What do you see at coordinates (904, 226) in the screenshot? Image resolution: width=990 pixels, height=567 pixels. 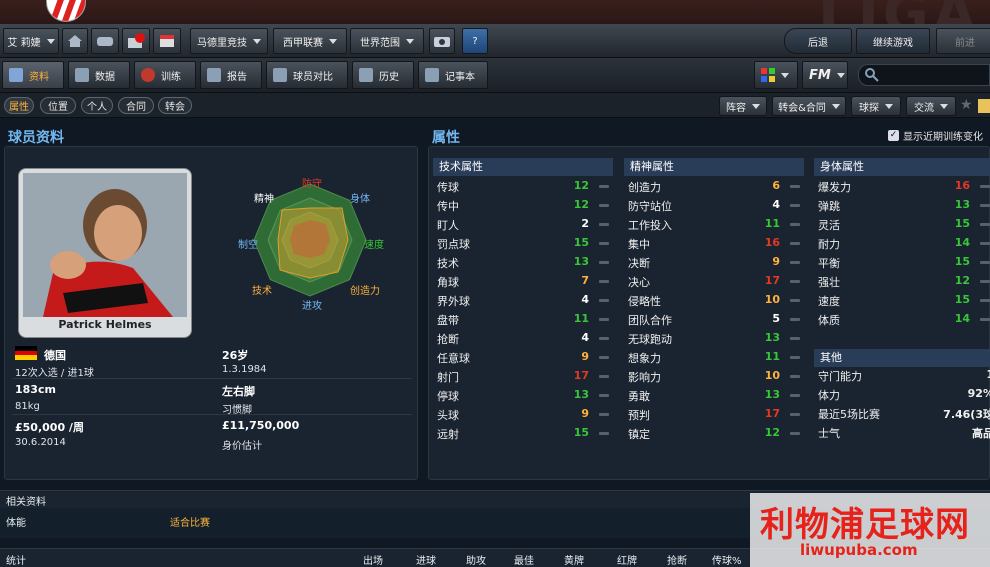 I see `attribute-row: 灵活 15` at bounding box center [904, 226].